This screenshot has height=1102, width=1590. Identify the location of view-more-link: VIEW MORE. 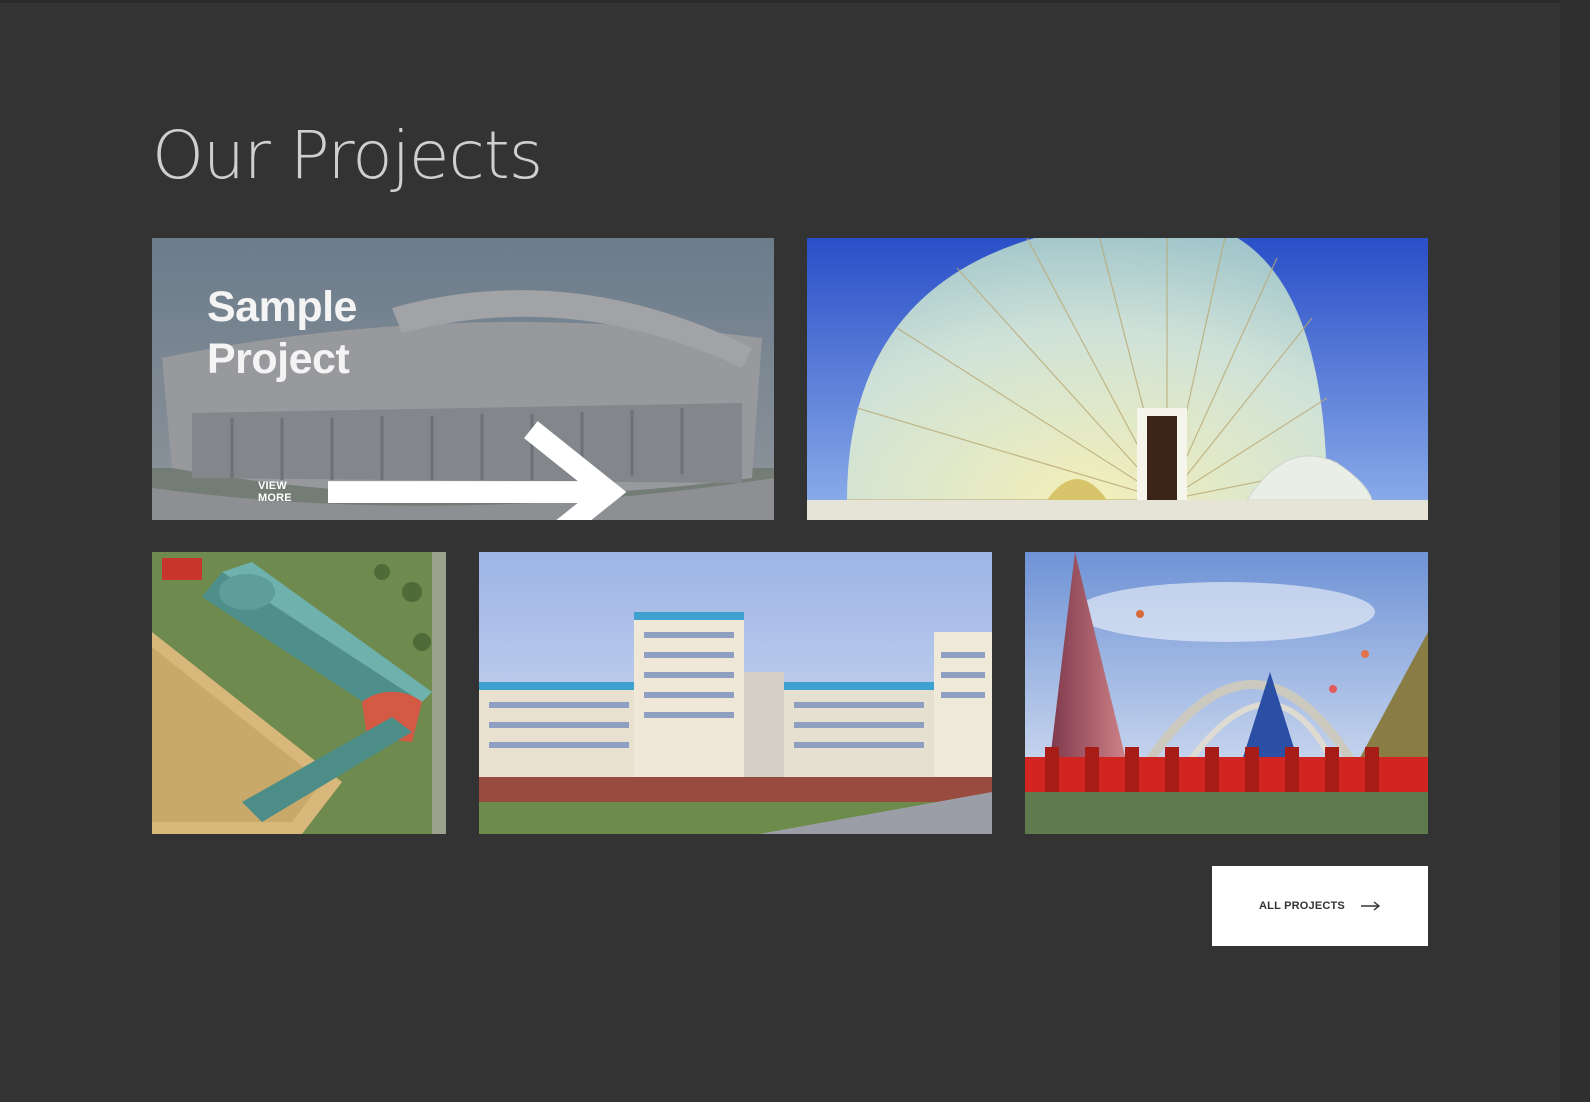
(449, 467).